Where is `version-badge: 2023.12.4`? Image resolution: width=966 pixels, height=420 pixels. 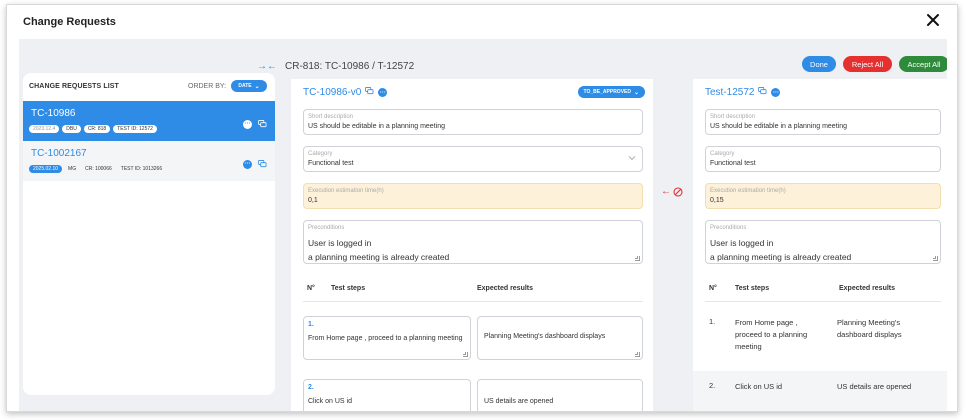
version-badge: 2023.12.4 is located at coordinates (44, 129).